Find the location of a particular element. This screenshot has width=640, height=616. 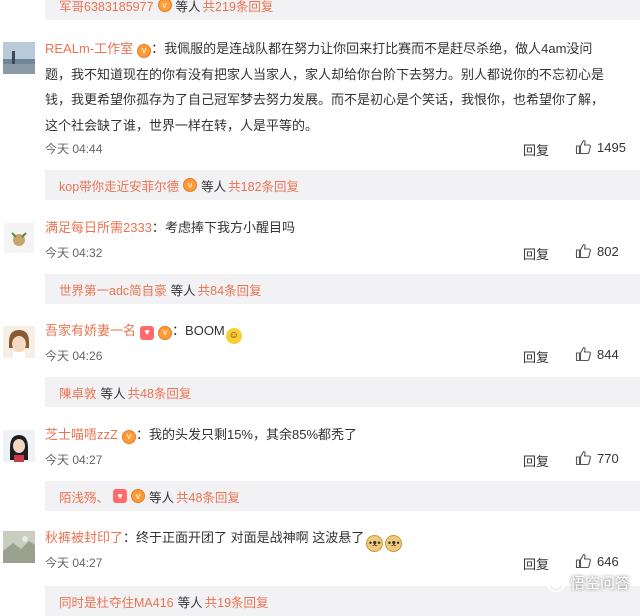

comment-user-link: REALm-工作室 is located at coordinates (89, 48).